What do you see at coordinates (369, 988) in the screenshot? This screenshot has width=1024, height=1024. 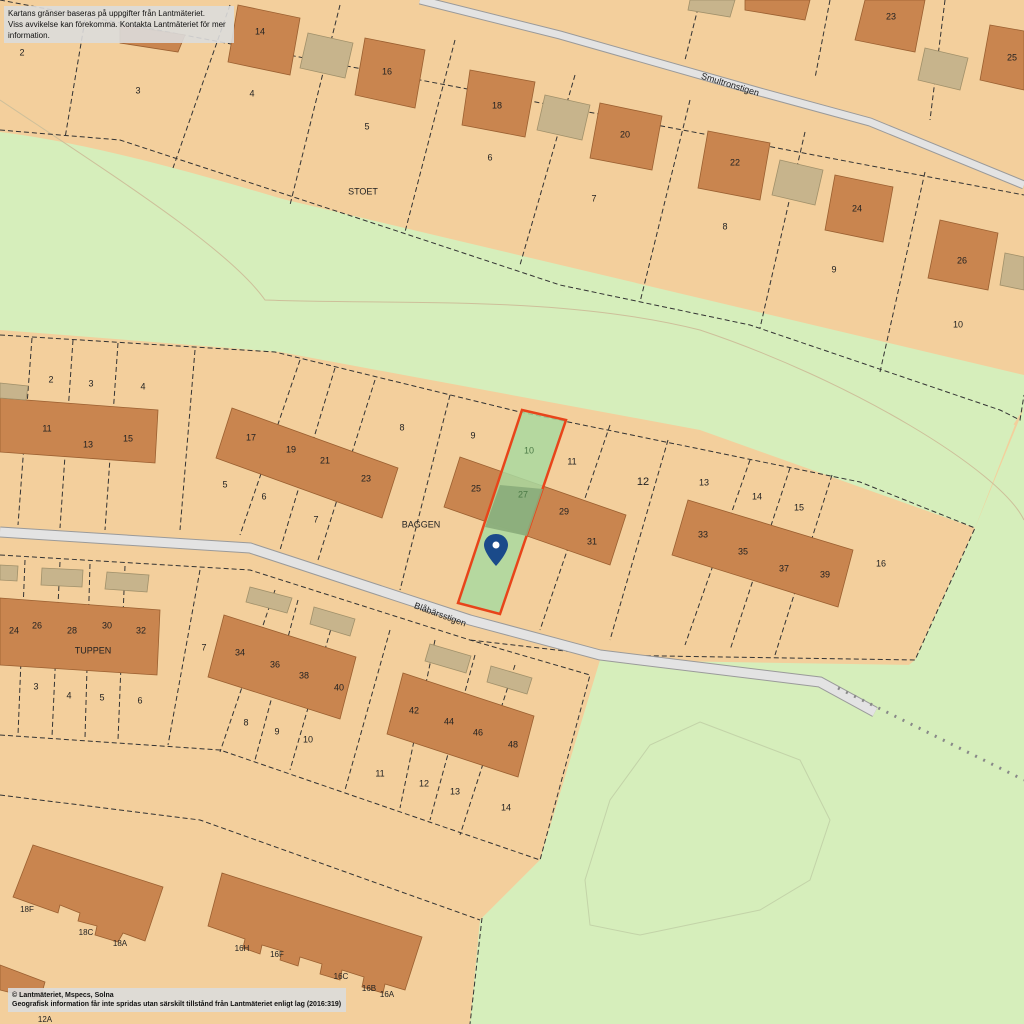 I see `address-label: 16B` at bounding box center [369, 988].